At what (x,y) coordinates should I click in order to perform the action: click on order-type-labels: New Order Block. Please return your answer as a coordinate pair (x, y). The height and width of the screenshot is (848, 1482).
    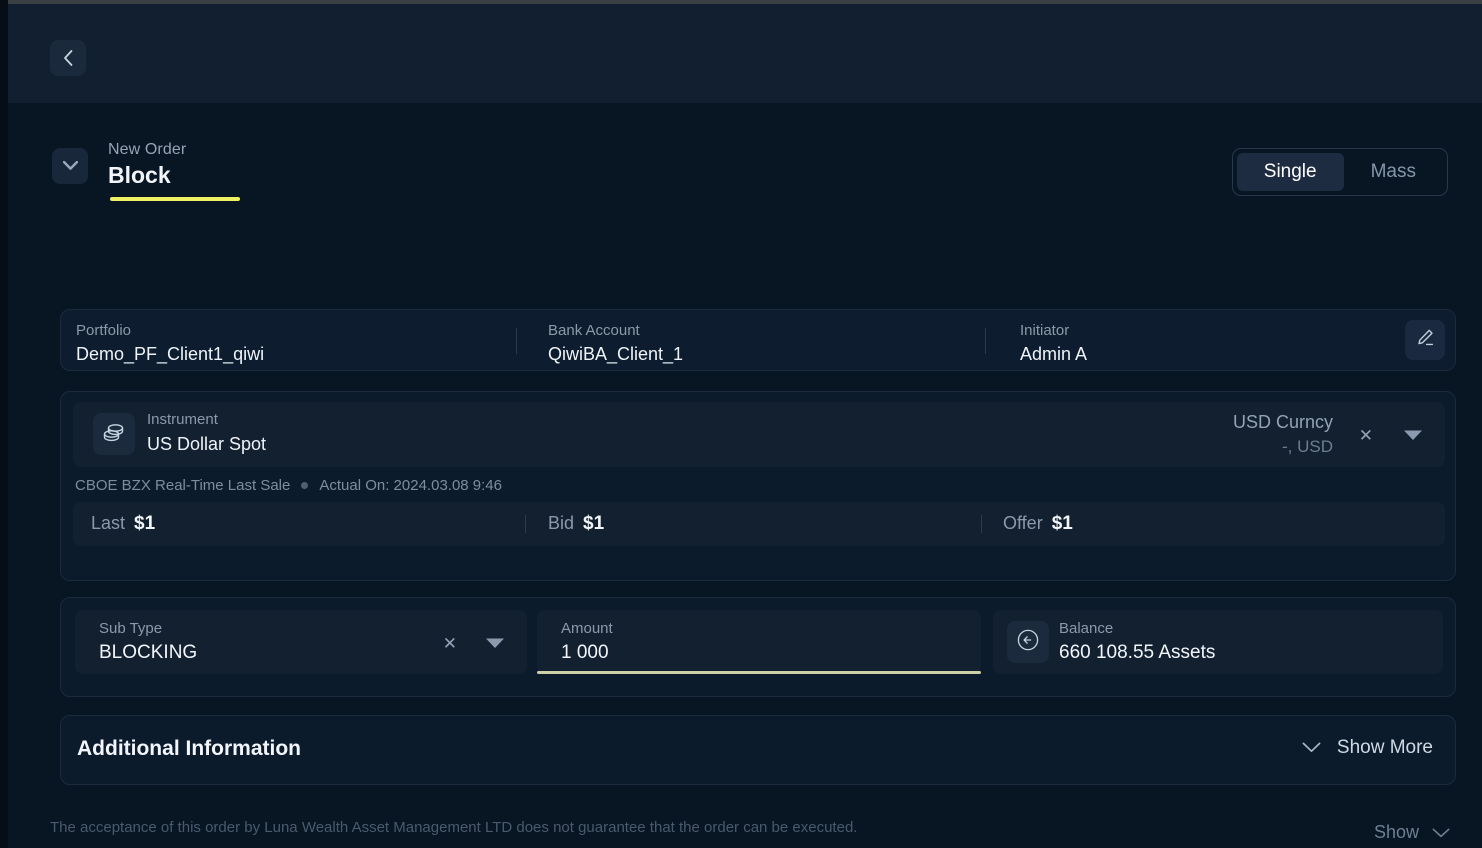
    Looking at the image, I should click on (174, 170).